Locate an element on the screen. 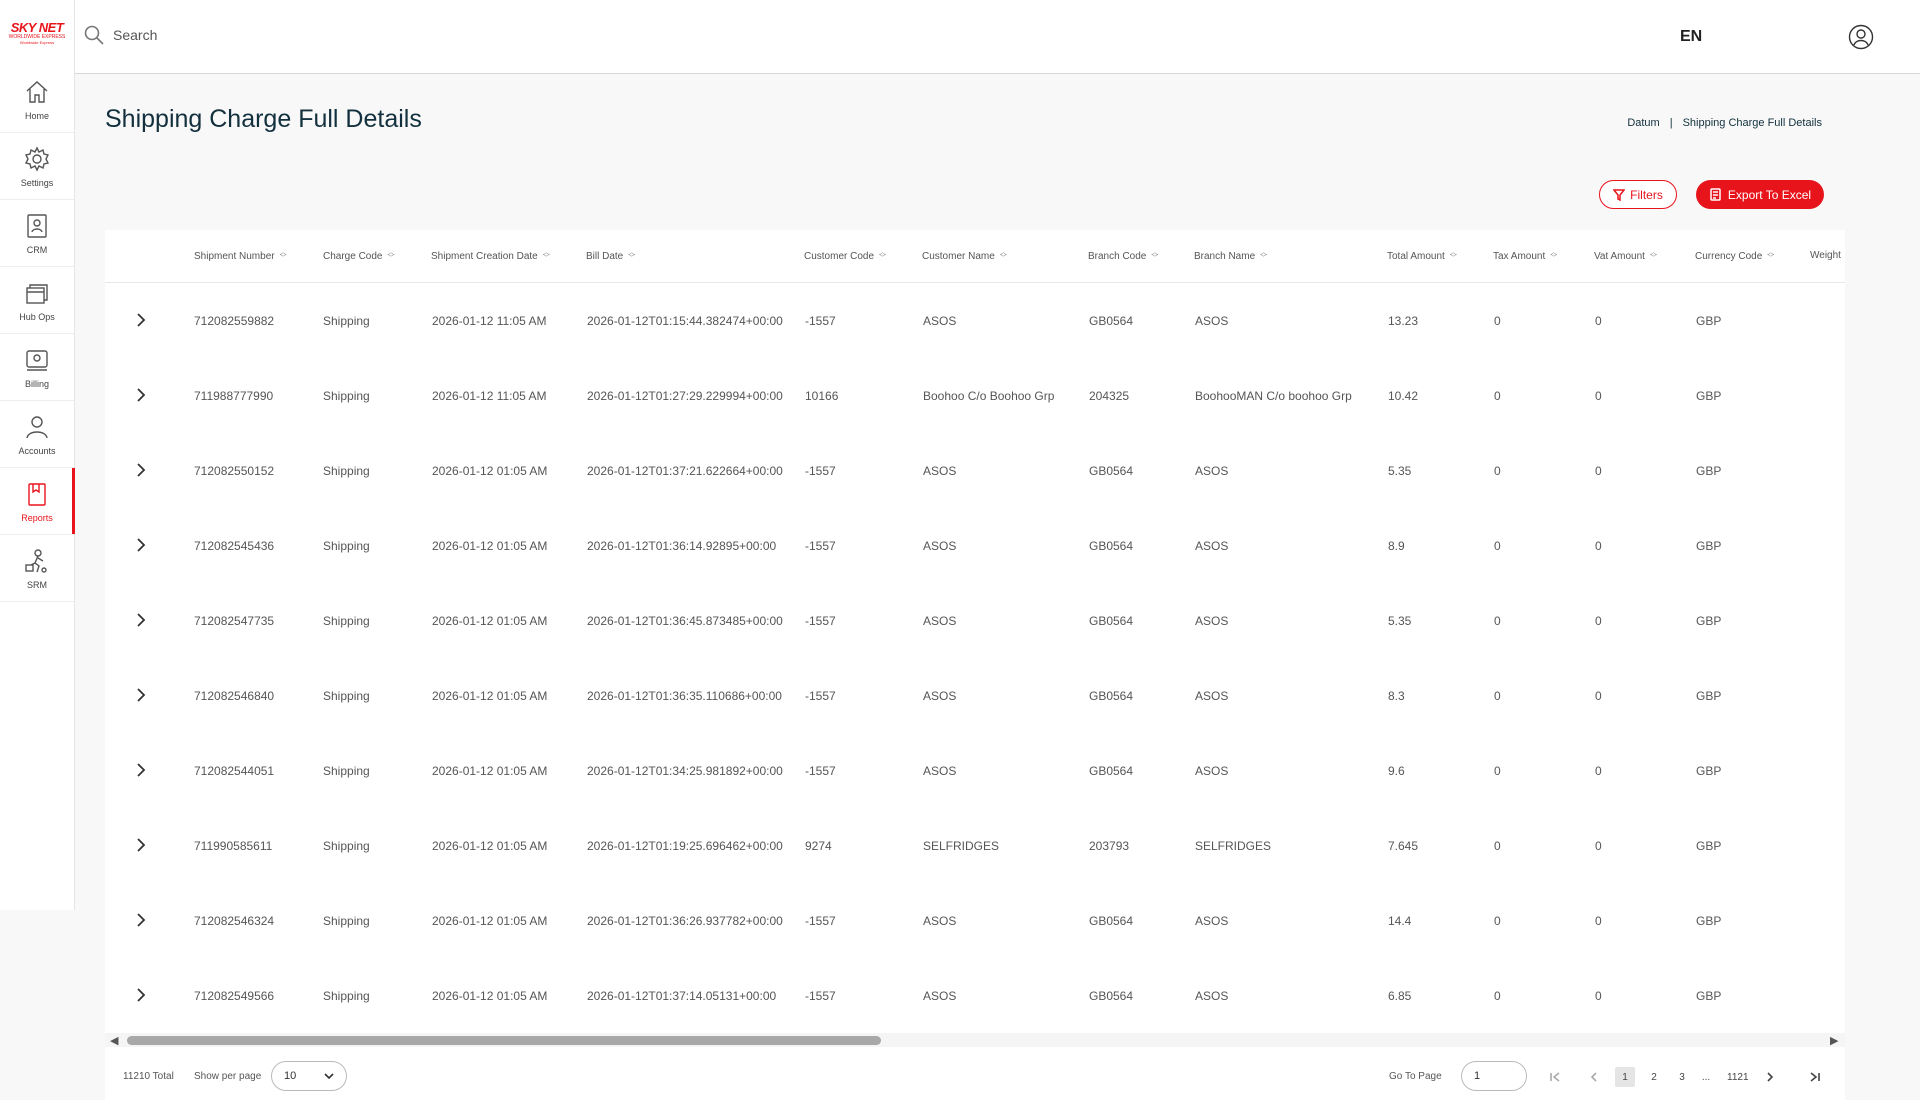  sidebar-item-accounts: Accounts is located at coordinates (37, 434).